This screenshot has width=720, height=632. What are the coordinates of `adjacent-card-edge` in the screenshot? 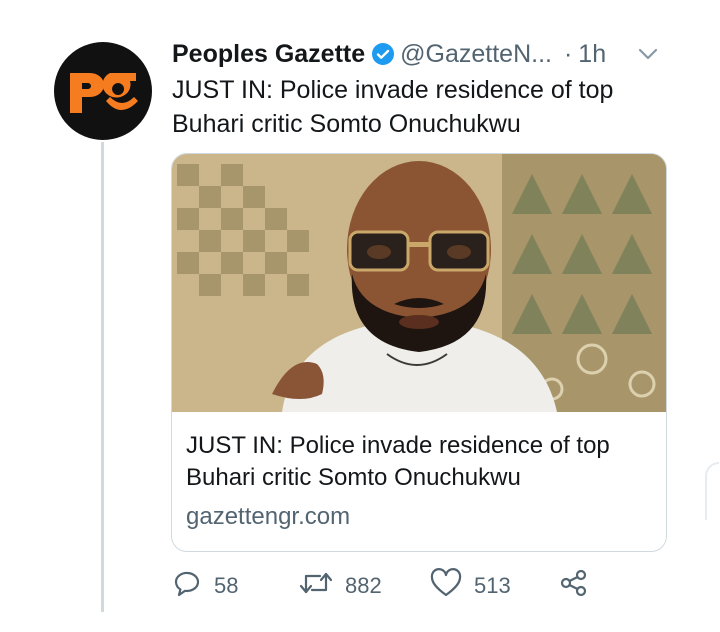 It's located at (712, 491).